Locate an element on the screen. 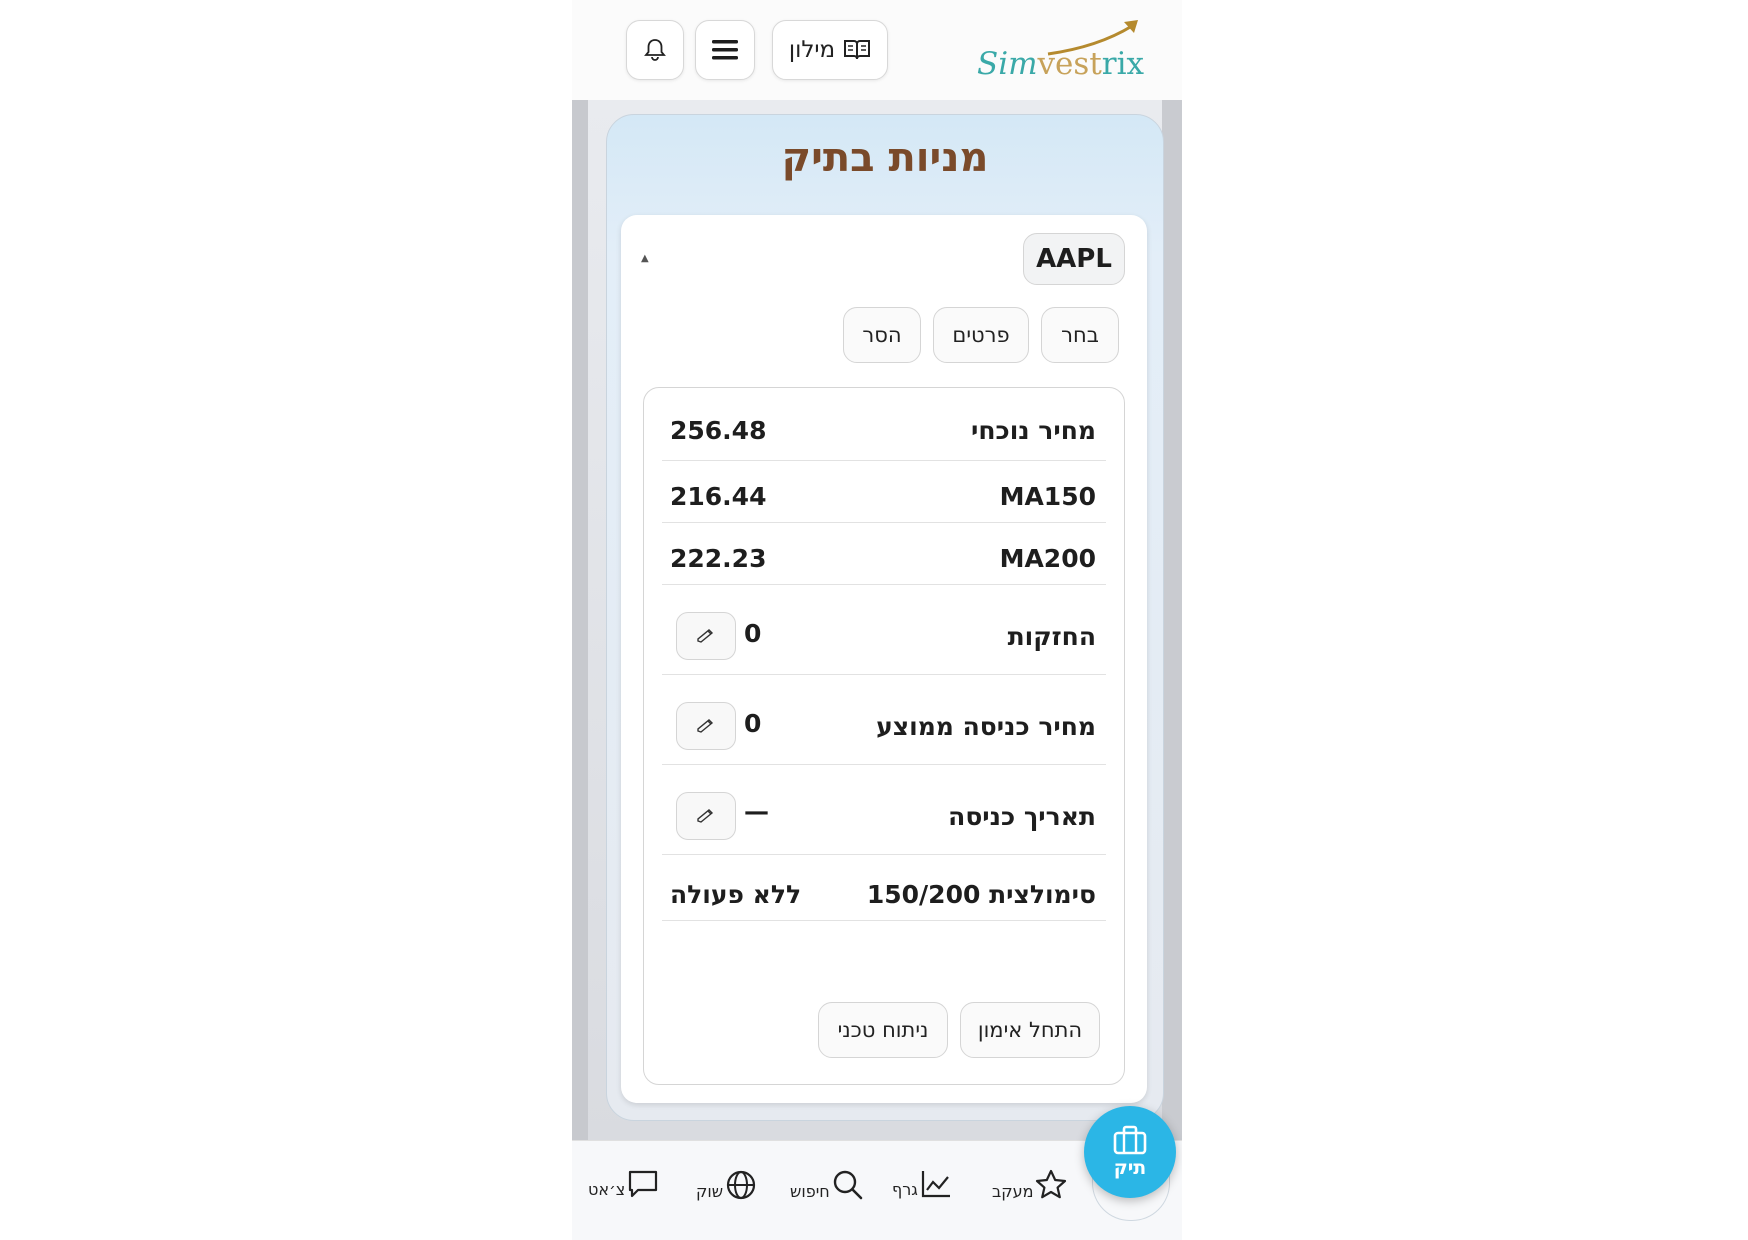 This screenshot has height=1240, width=1748. technical-analysis-button: ניתוח טכני is located at coordinates (883, 1030).